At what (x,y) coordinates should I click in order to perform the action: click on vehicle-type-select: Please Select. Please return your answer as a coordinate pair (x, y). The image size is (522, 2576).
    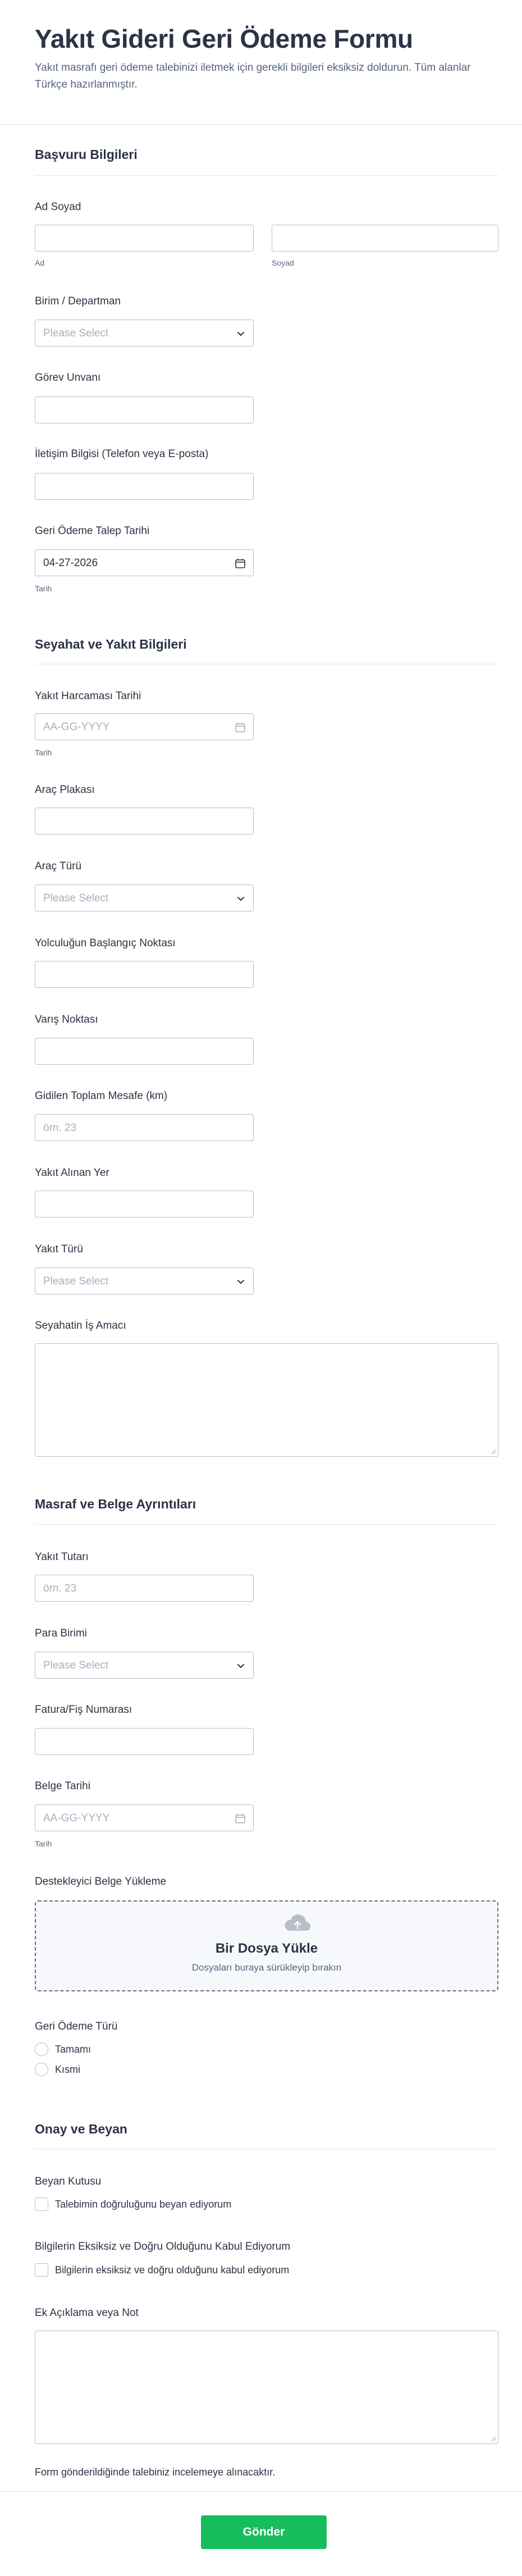
    Looking at the image, I should click on (144, 897).